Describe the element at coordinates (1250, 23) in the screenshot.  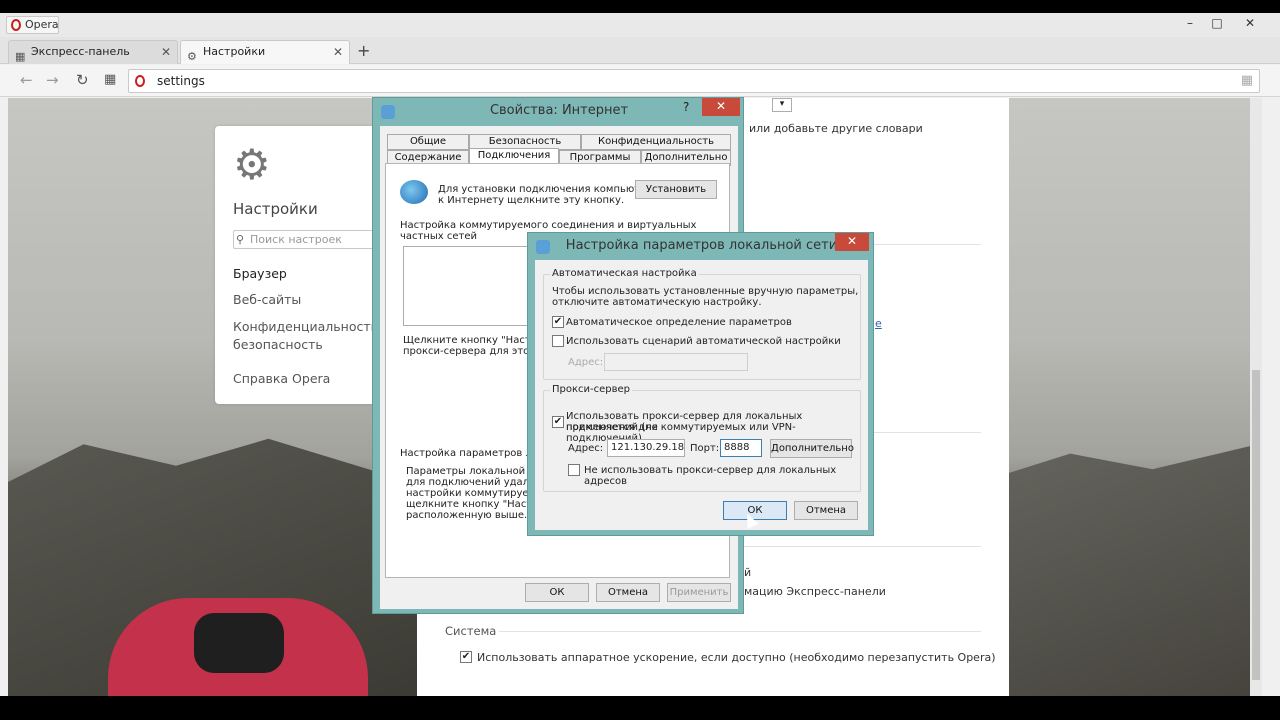
I see `close-window-icon: ✕` at that location.